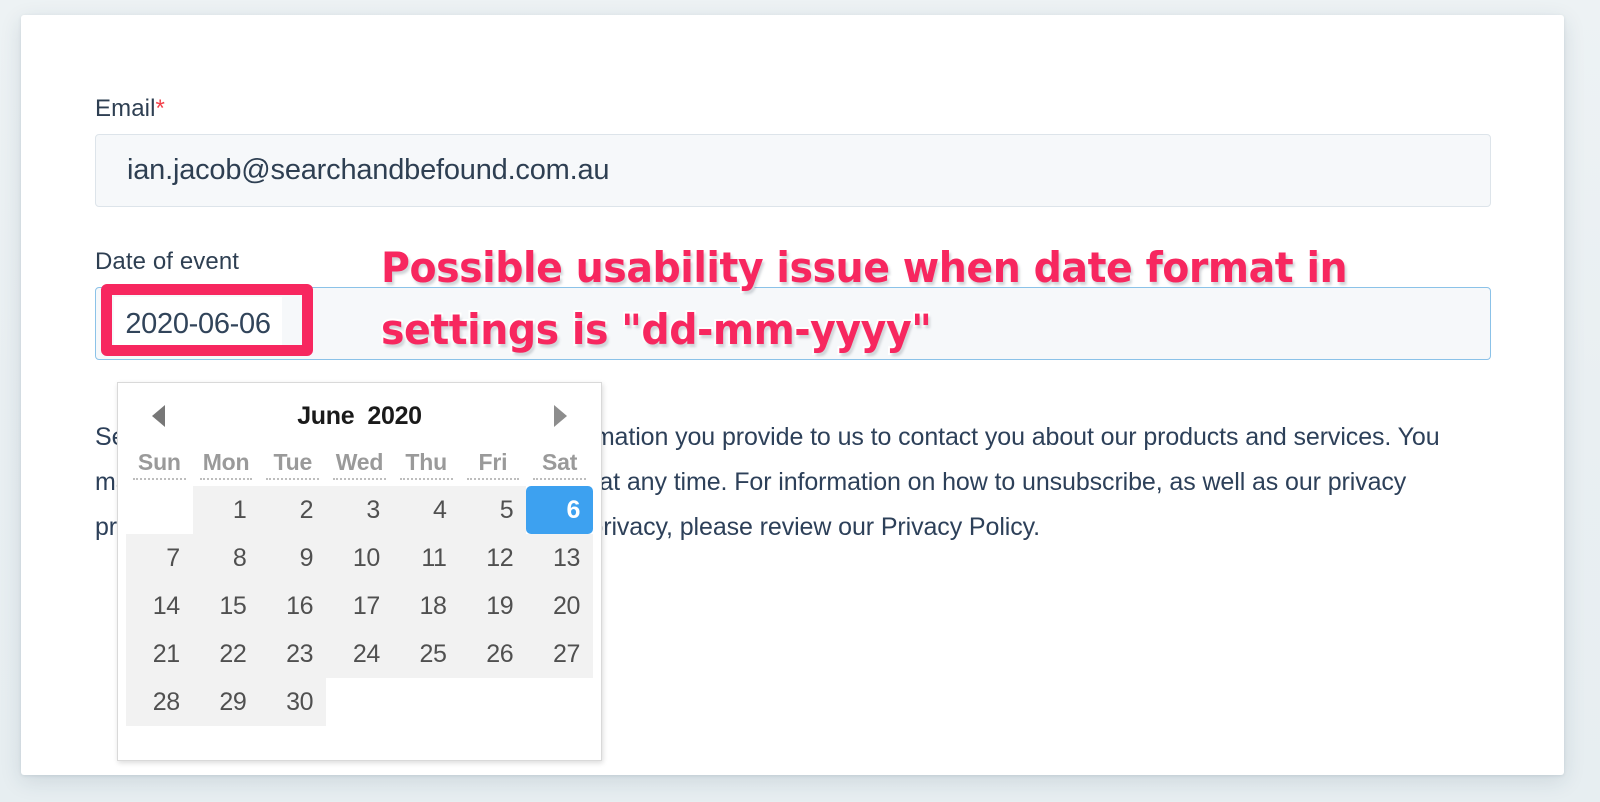  I want to click on triangle-right-icon, so click(561, 416).